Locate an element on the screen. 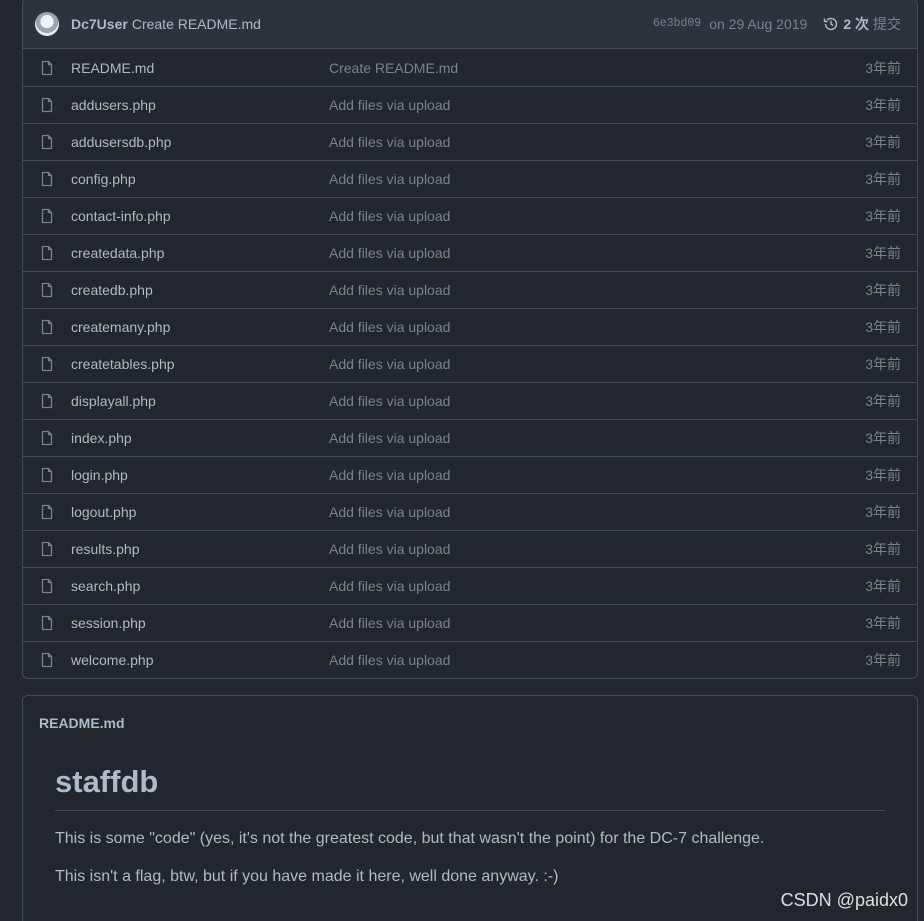 The height and width of the screenshot is (921, 924). file-name: createmany.php is located at coordinates (200, 327).